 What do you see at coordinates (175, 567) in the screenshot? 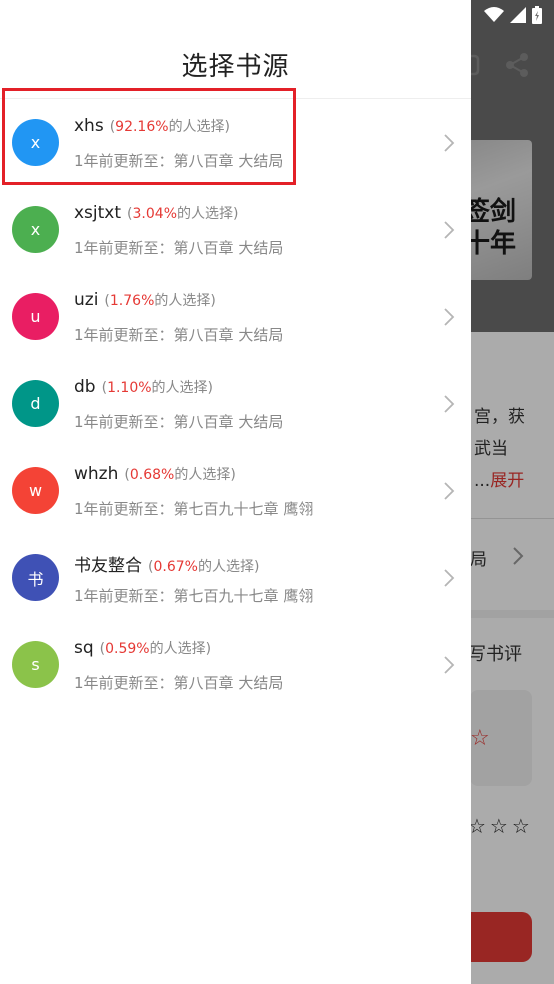
I see `source-percent: 0.67%` at bounding box center [175, 567].